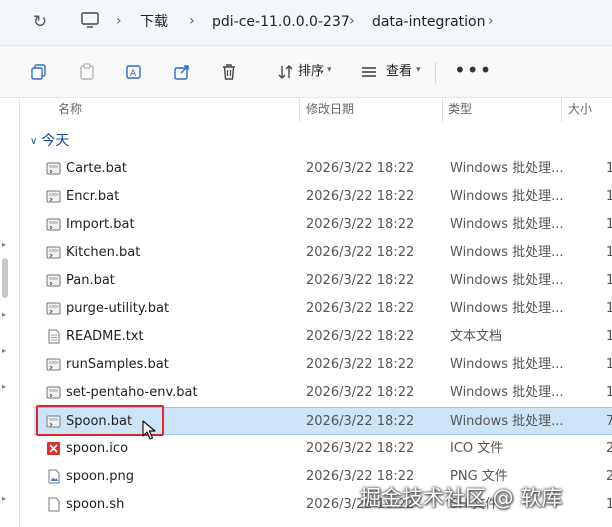 Image resolution: width=612 pixels, height=527 pixels. Describe the element at coordinates (476, 336) in the screenshot. I see `file-type: 文本文档` at that location.